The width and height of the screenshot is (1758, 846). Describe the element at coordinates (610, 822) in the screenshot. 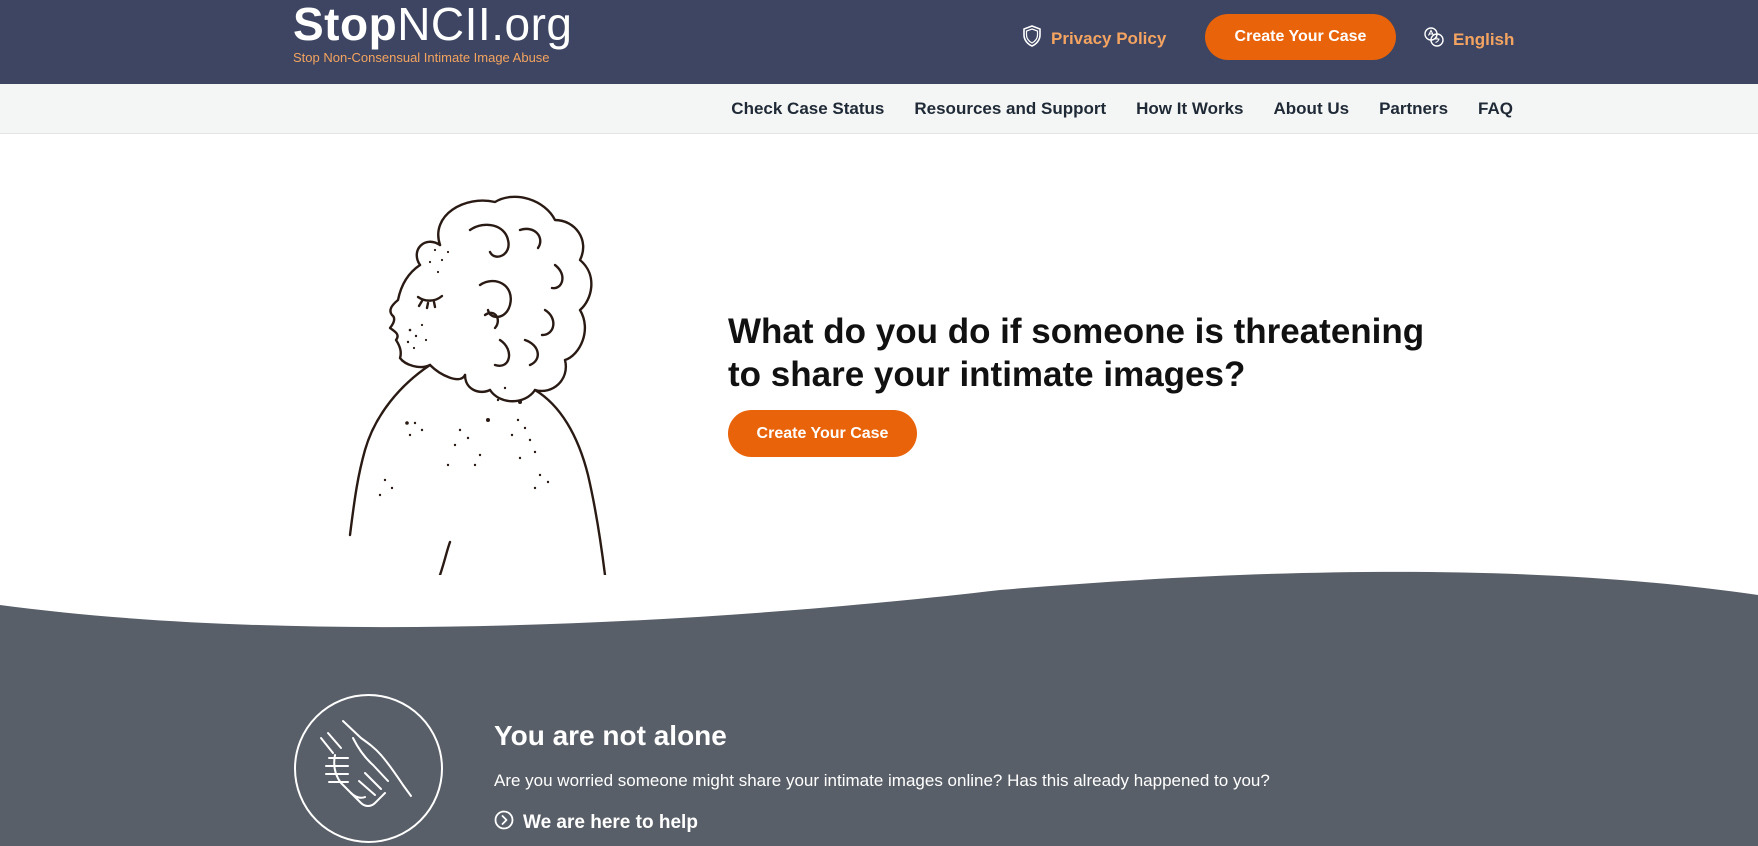

I see `help-link-label: We are here to help` at that location.